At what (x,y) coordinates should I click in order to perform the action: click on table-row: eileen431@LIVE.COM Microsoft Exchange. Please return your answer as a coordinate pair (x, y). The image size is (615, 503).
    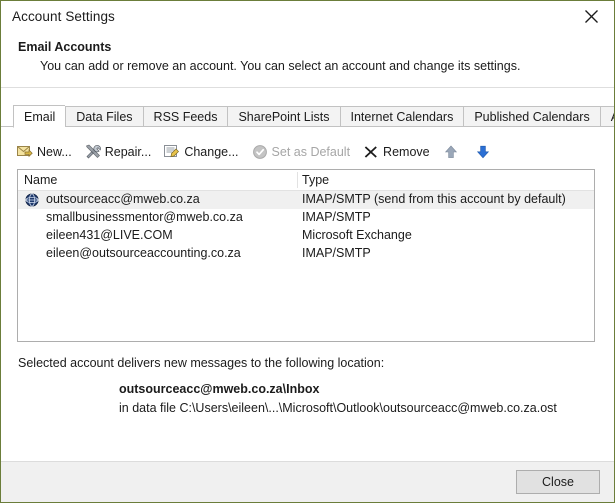
    Looking at the image, I should click on (306, 236).